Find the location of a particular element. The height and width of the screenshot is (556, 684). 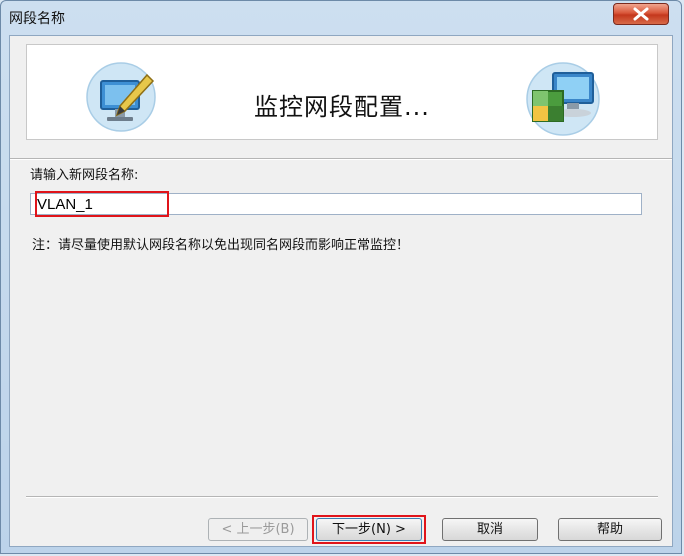

close-icon is located at coordinates (641, 14).